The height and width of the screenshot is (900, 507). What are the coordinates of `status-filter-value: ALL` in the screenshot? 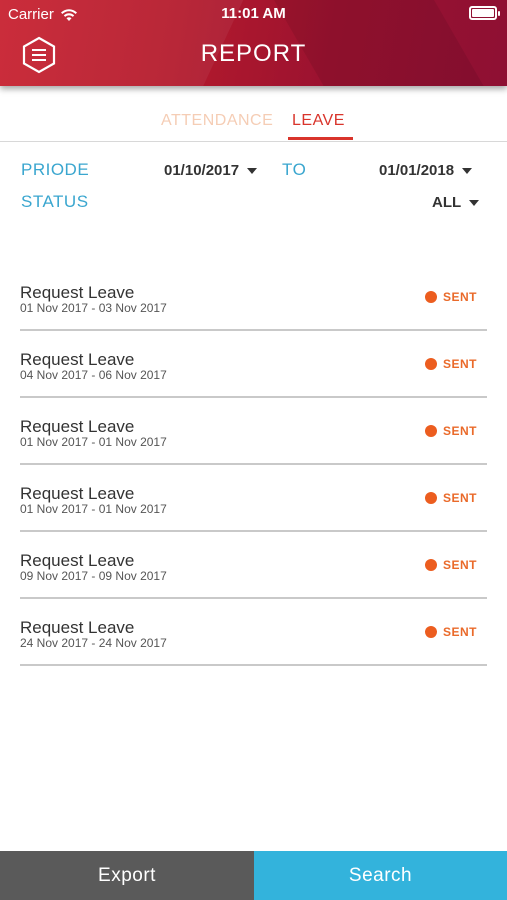 It's located at (447, 202).